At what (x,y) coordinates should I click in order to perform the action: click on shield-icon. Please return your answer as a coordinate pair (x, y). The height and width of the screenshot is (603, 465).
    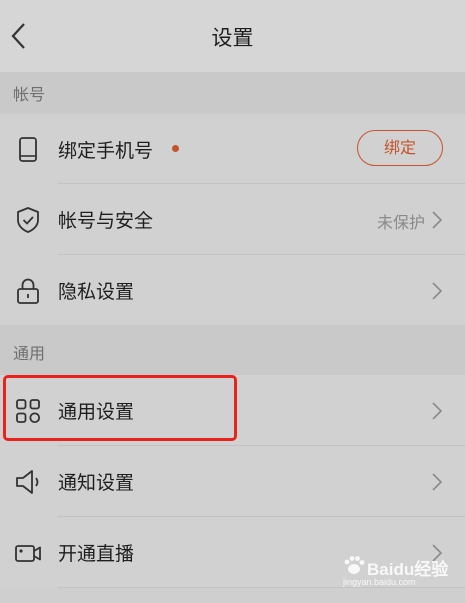
    Looking at the image, I should click on (28, 220).